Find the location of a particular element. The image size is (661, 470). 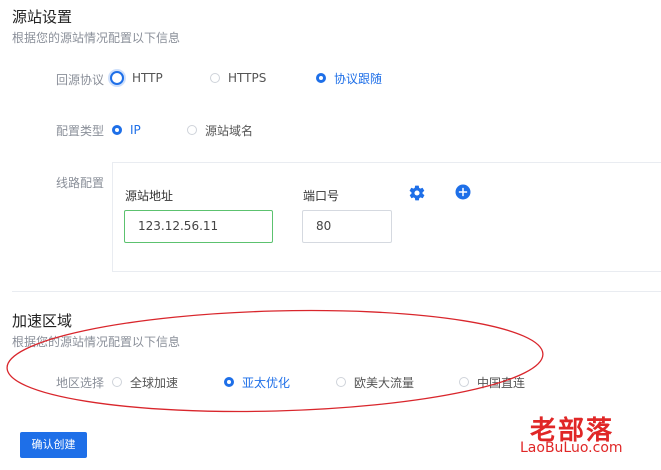

config-type-option-domain: 源站域名 is located at coordinates (229, 130).